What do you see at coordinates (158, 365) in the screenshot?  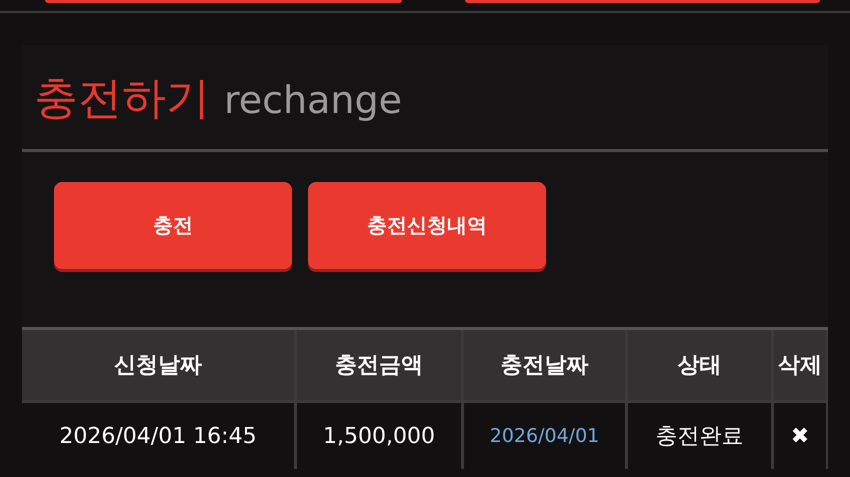 I see `column-header: 신청날짜` at bounding box center [158, 365].